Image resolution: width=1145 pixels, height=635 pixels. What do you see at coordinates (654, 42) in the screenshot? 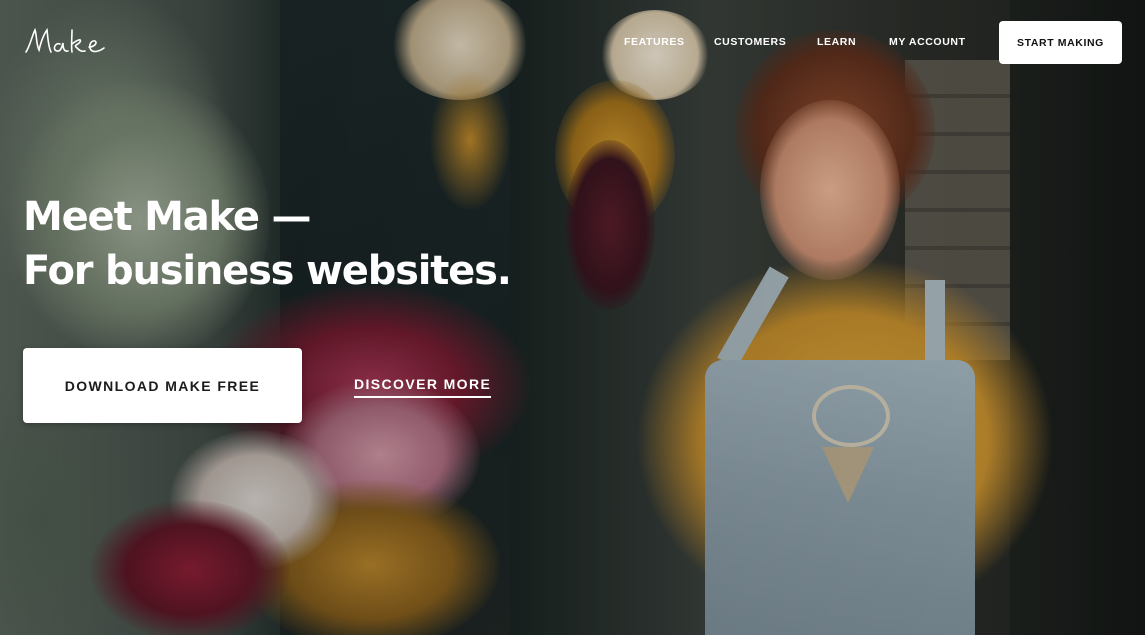
I see `nav-features: FEATURES` at bounding box center [654, 42].